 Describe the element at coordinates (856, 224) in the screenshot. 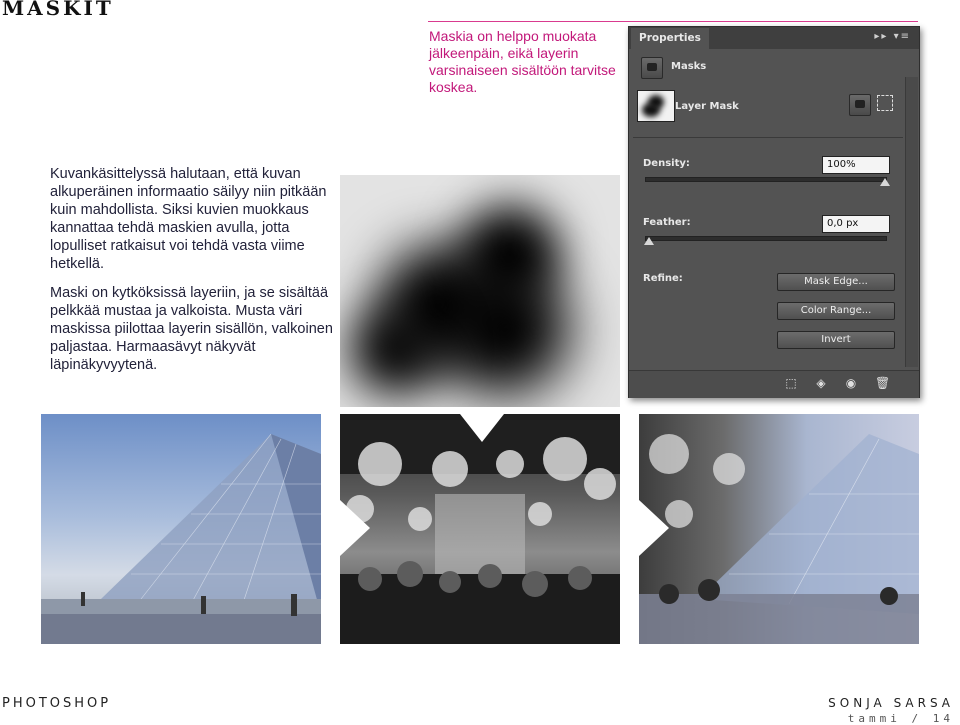

I see `feather-field: 0,0 px` at that location.